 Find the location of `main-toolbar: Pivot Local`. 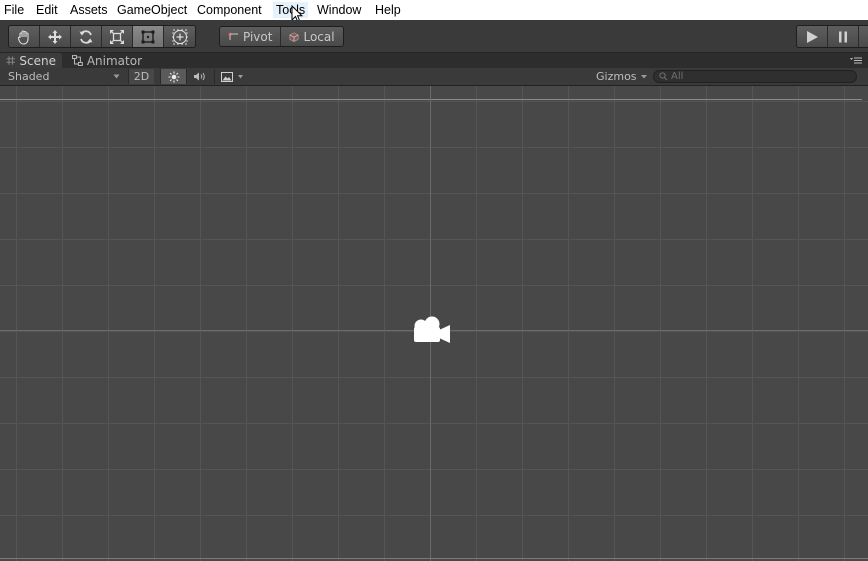

main-toolbar: Pivot Local is located at coordinates (434, 36).